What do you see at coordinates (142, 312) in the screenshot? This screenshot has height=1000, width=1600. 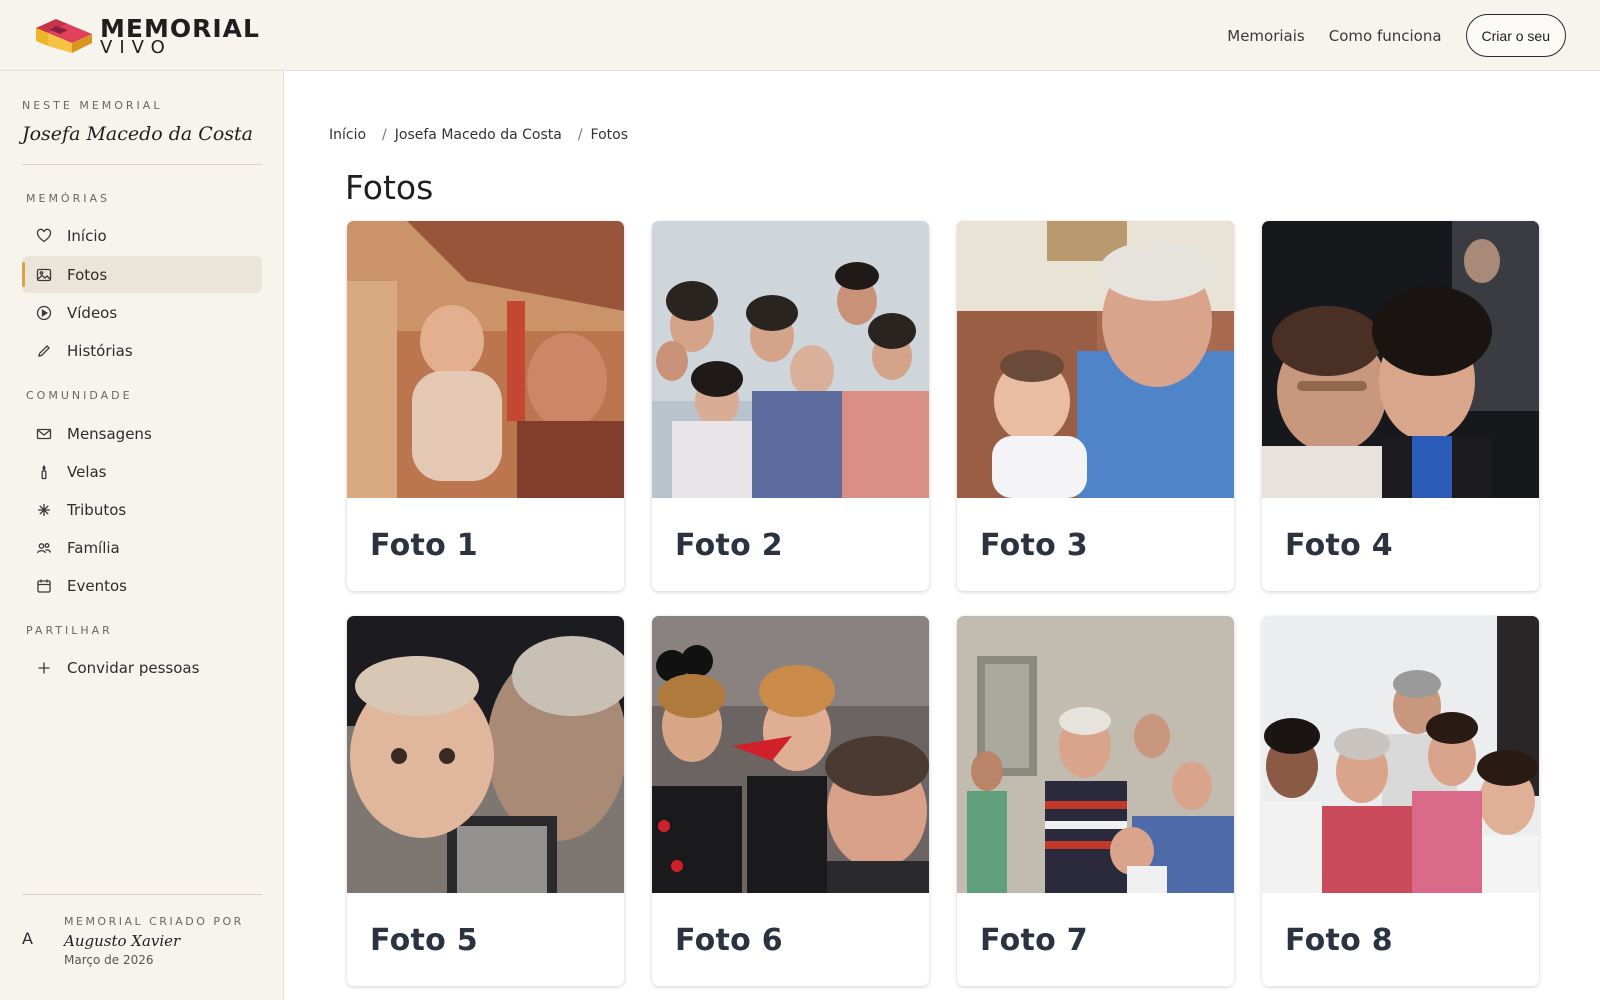 I see `sidebar-item-videos: Vídeos` at bounding box center [142, 312].